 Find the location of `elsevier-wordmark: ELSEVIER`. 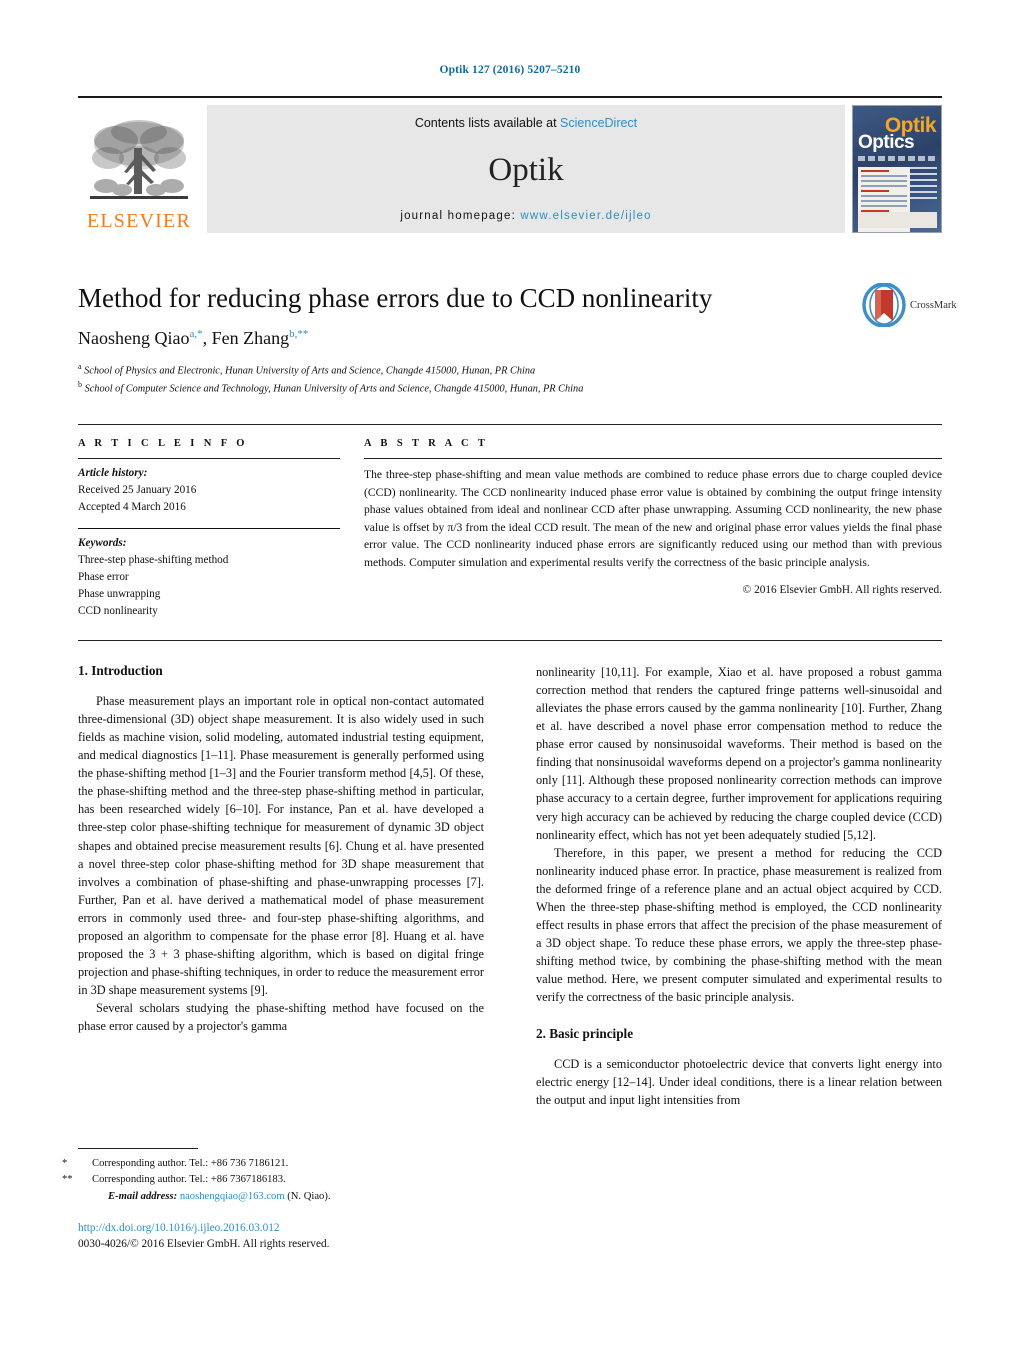

elsevier-wordmark: ELSEVIER is located at coordinates (139, 221).